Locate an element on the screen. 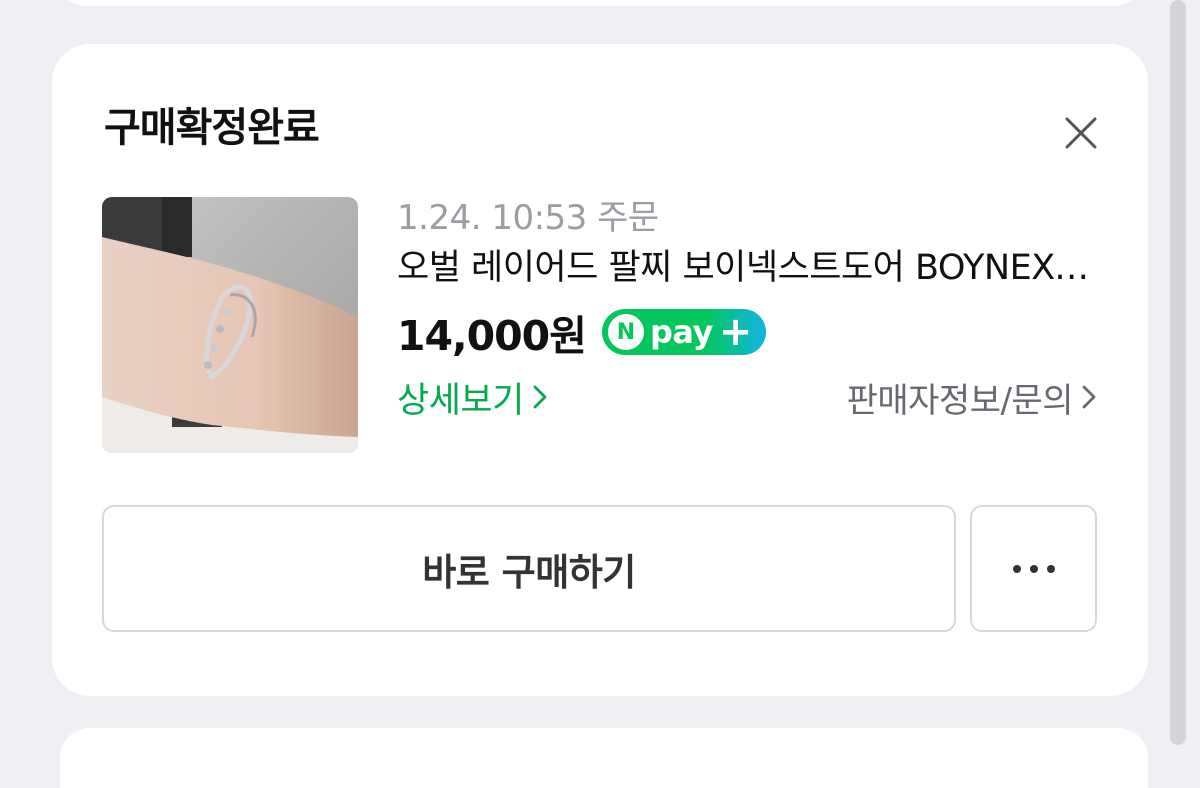 The height and width of the screenshot is (788, 1200). order-date: 1.24. 10:53 주문 is located at coordinates (528, 218).